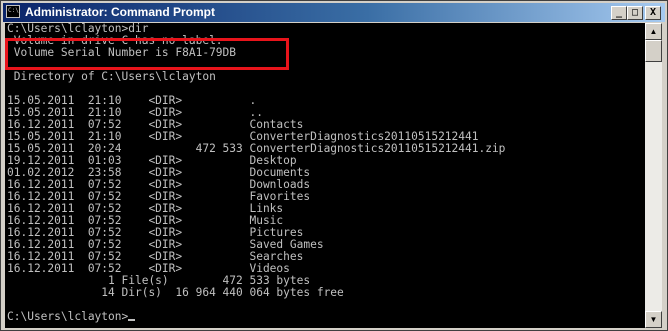  What do you see at coordinates (619, 13) in the screenshot?
I see `minimize-button: _` at bounding box center [619, 13].